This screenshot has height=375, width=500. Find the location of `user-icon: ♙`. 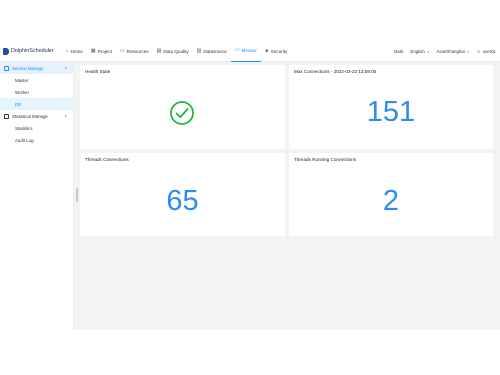

user-icon: ♙ is located at coordinates (478, 51).